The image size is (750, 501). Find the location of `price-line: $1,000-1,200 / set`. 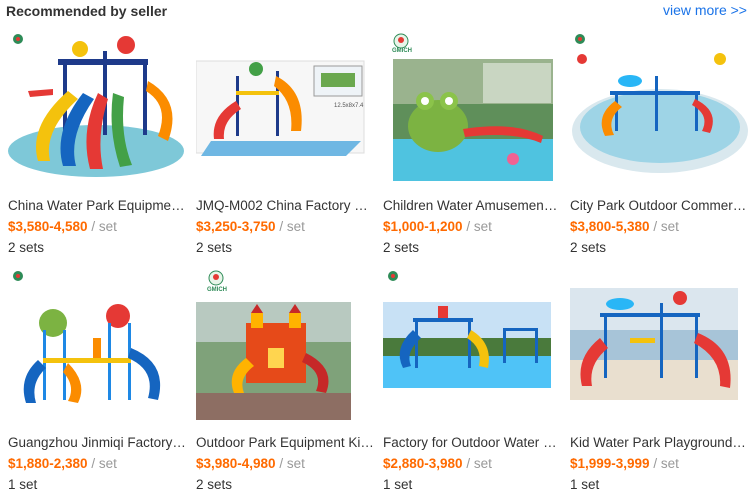

price-line: $1,000-1,200 / set is located at coordinates (437, 226).